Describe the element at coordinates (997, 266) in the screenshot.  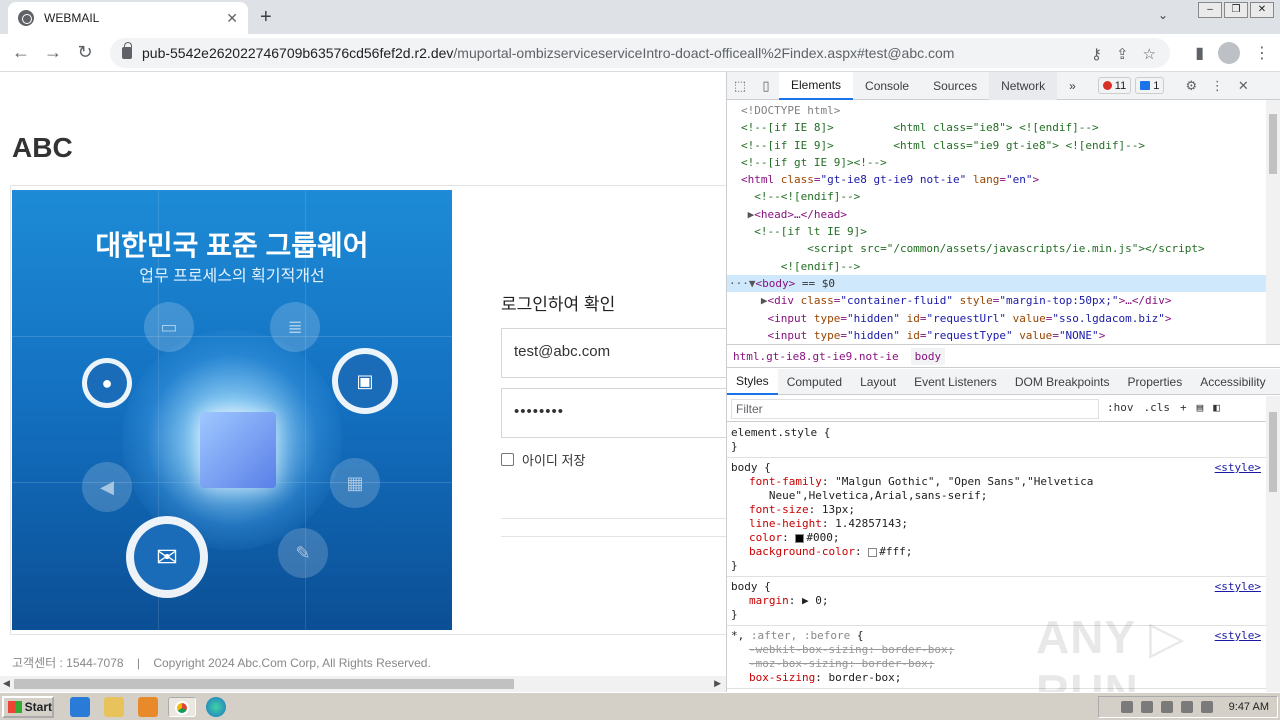
I see `dom-line: <![endif]-->` at that location.